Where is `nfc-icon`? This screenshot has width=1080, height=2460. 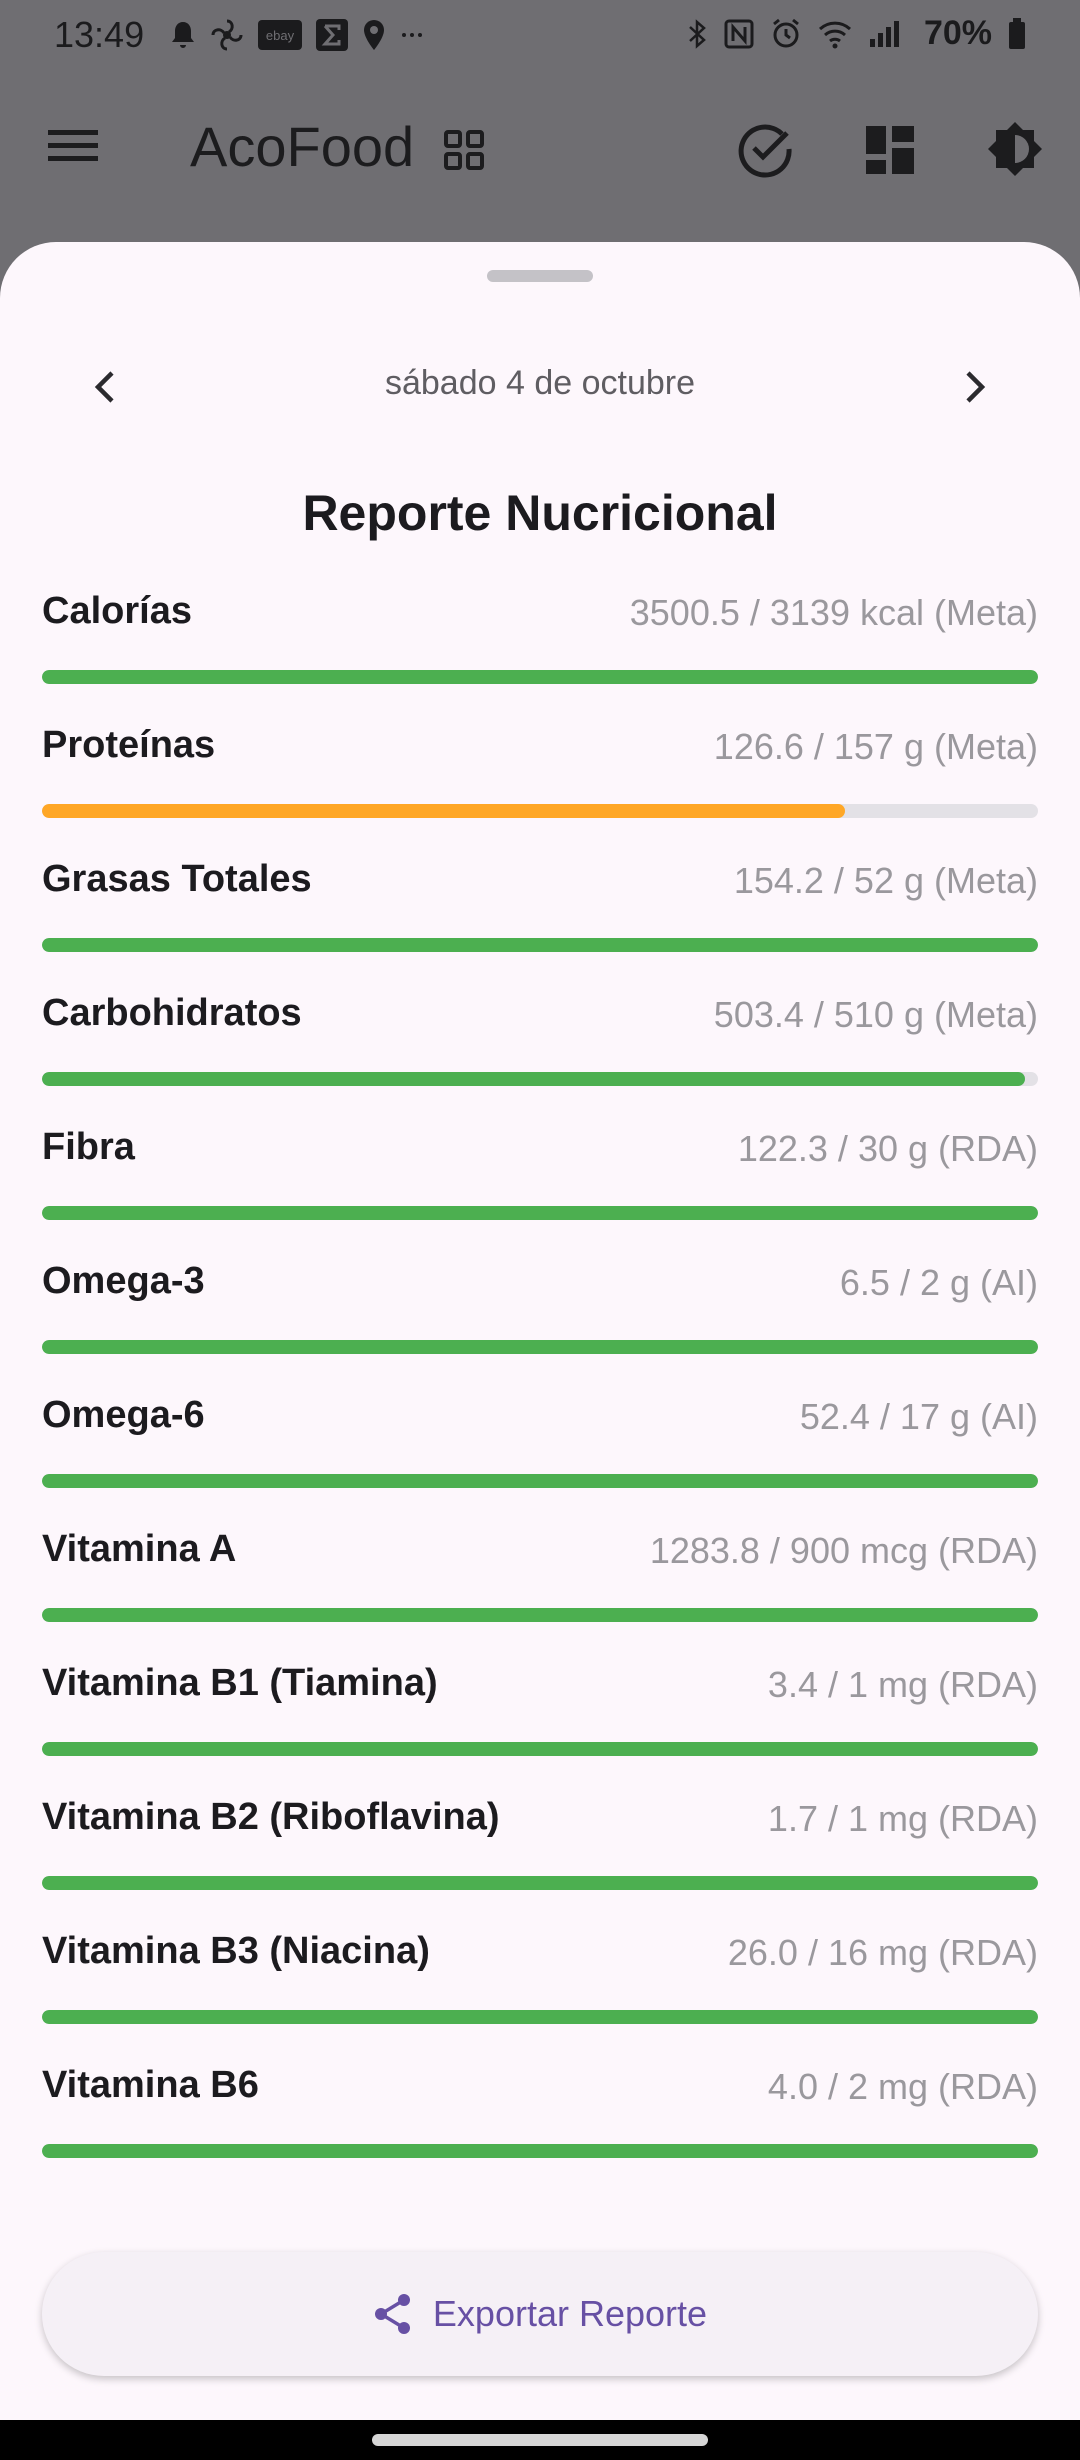 nfc-icon is located at coordinates (739, 33).